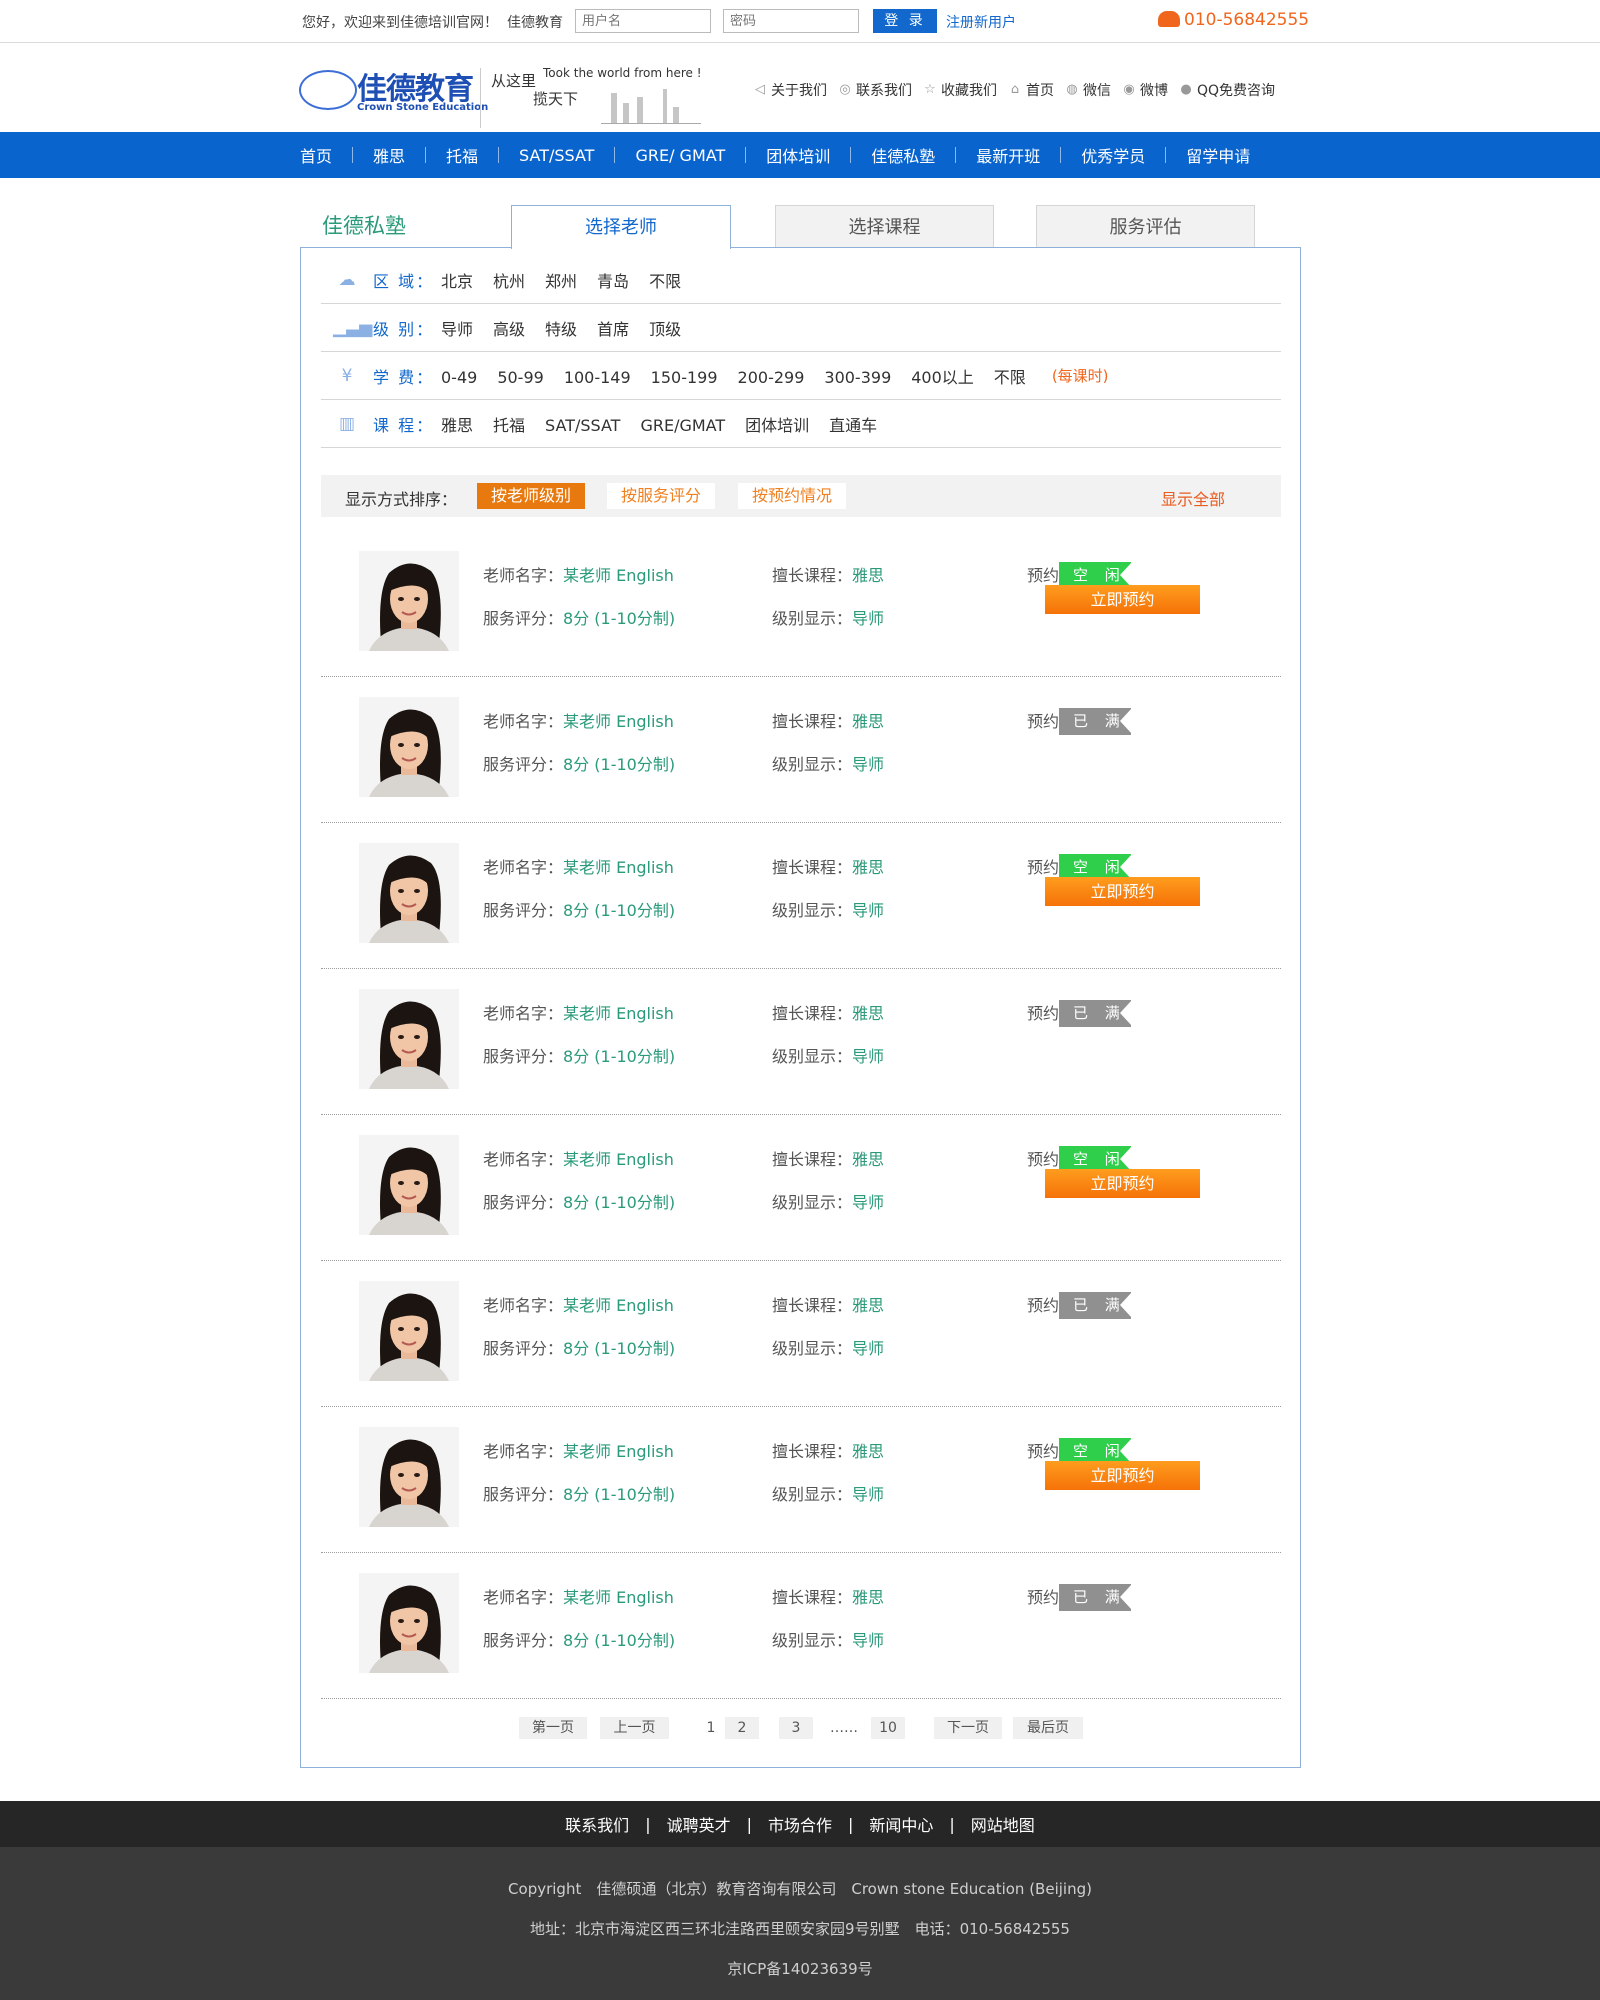 The height and width of the screenshot is (2000, 1600). I want to click on filter-option: 北京, so click(457, 281).